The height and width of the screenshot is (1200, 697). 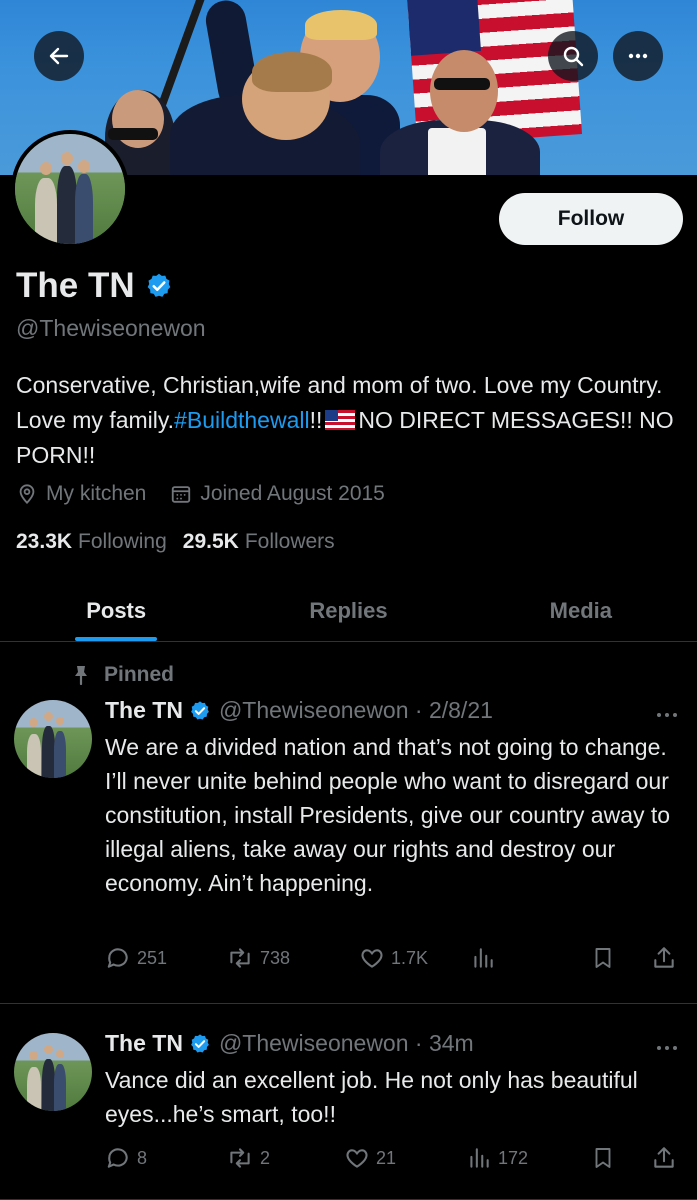 What do you see at coordinates (386, 1157) in the screenshot?
I see `like-count: 21` at bounding box center [386, 1157].